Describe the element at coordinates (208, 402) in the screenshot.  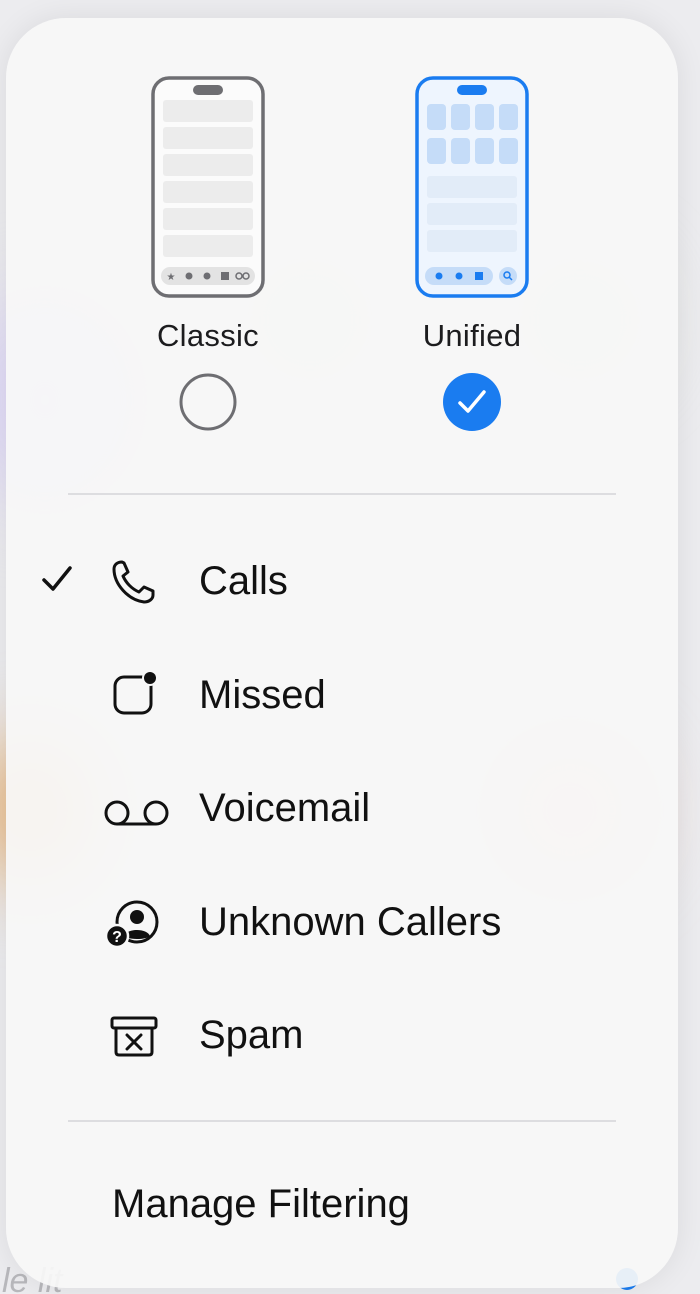
I see `radio-unselected-icon` at that location.